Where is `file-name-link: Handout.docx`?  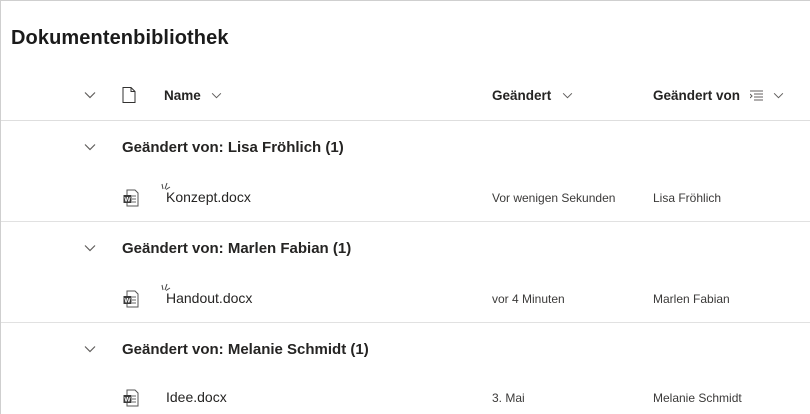 file-name-link: Handout.docx is located at coordinates (209, 298).